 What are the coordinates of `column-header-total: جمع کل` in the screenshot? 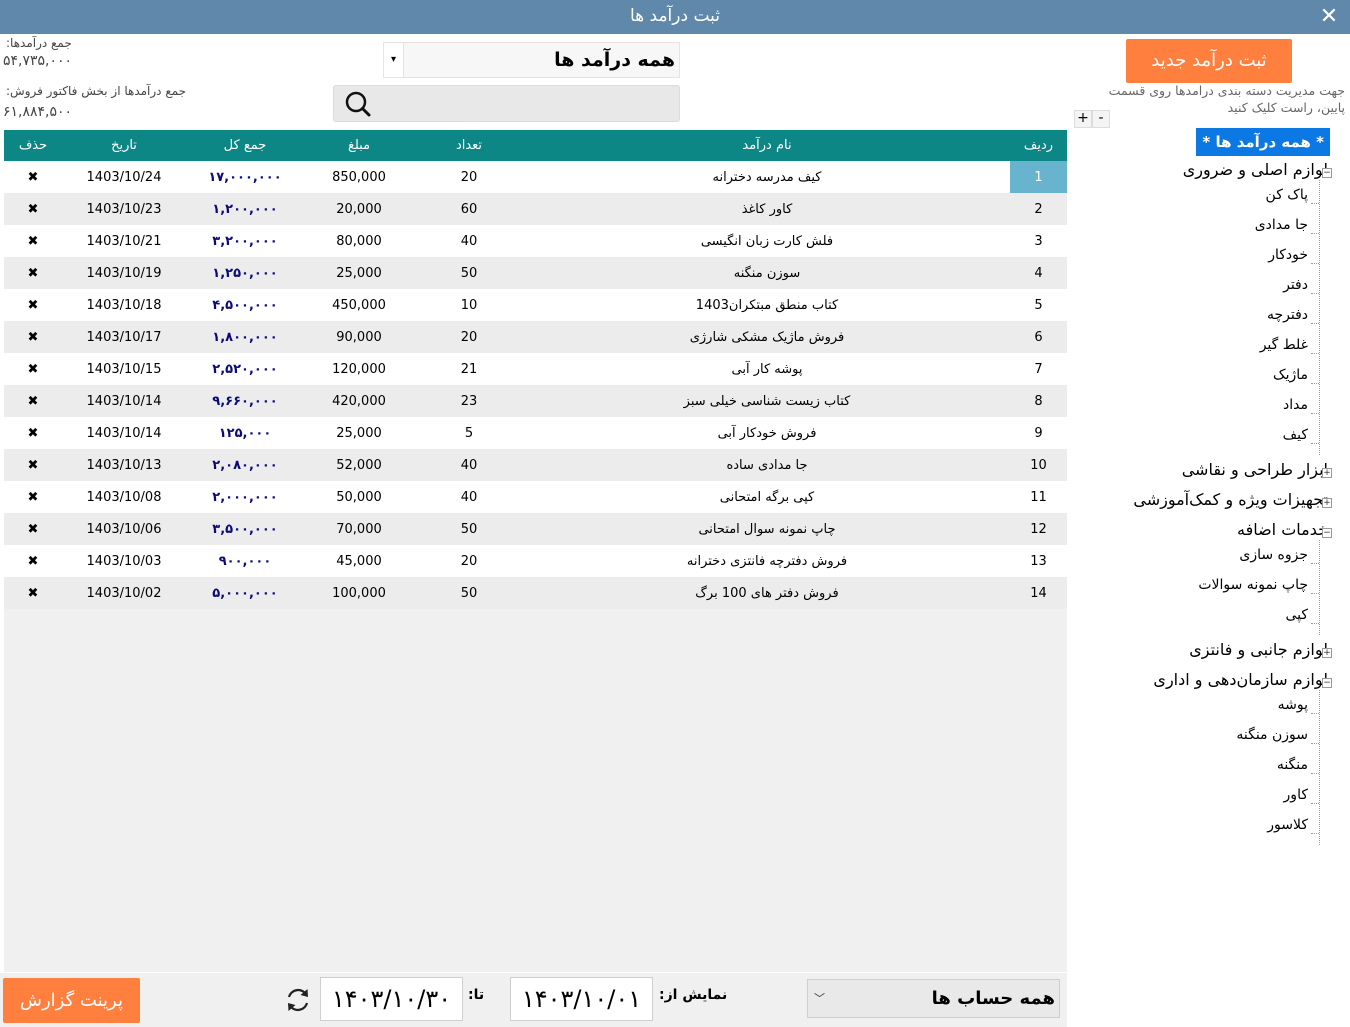 It's located at (245, 145).